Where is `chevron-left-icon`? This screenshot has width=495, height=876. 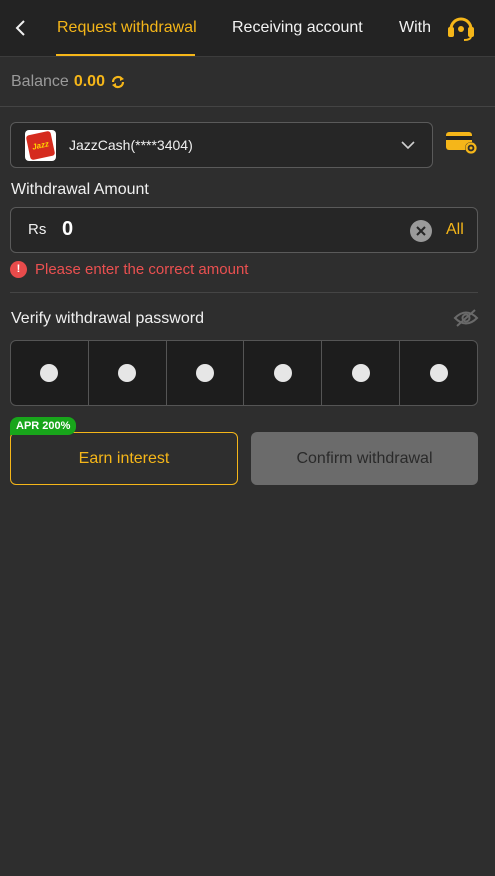
chevron-left-icon is located at coordinates (20, 28).